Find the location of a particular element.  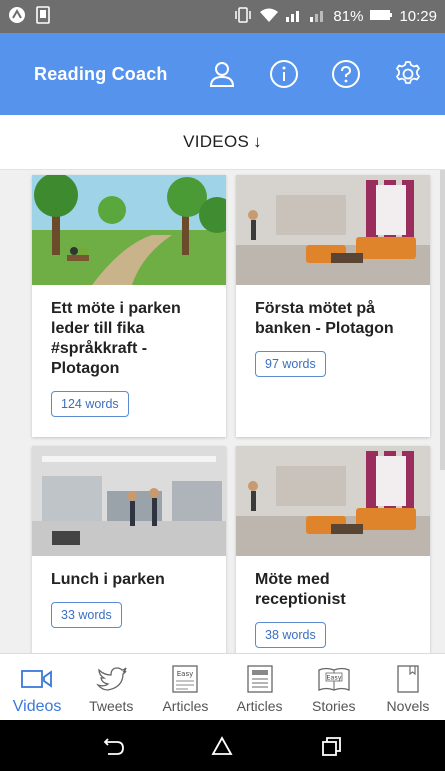

video-title: Lunch i parken is located at coordinates (108, 579).